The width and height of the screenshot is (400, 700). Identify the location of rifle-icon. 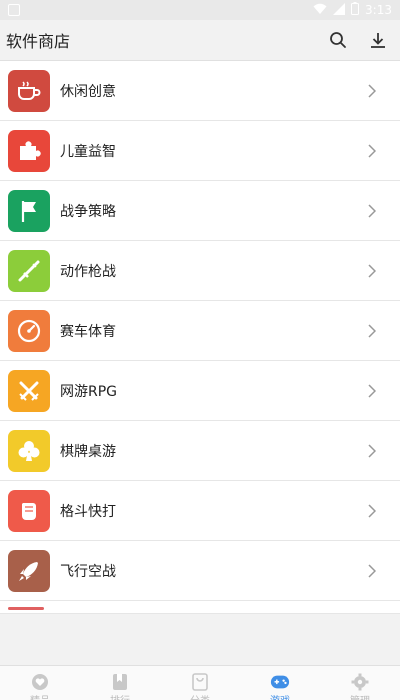
(29, 270).